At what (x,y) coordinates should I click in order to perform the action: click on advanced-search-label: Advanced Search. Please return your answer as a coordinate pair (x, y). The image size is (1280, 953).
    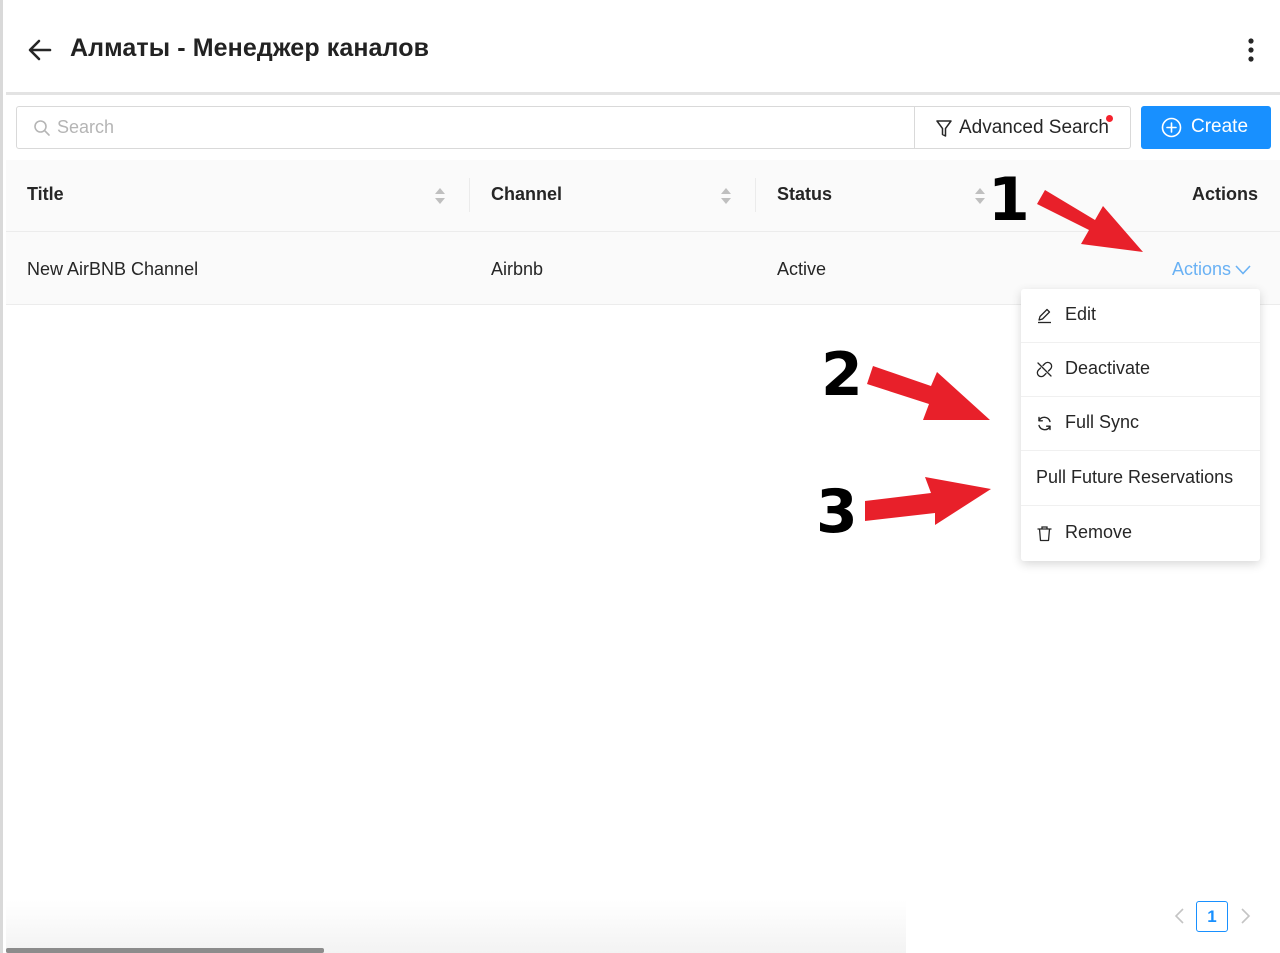
    Looking at the image, I should click on (1034, 127).